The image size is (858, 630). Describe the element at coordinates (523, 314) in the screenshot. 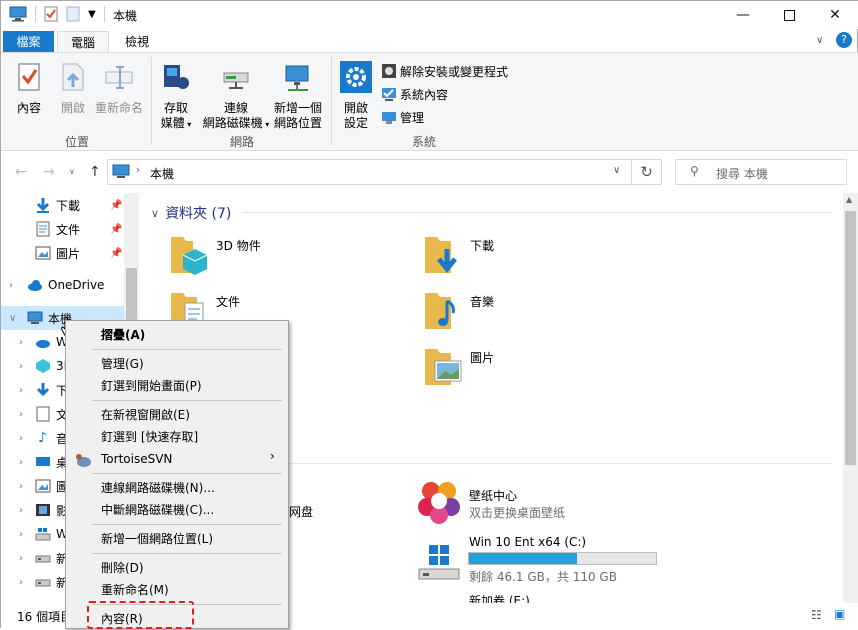

I see `folder-item-music: 音樂` at that location.